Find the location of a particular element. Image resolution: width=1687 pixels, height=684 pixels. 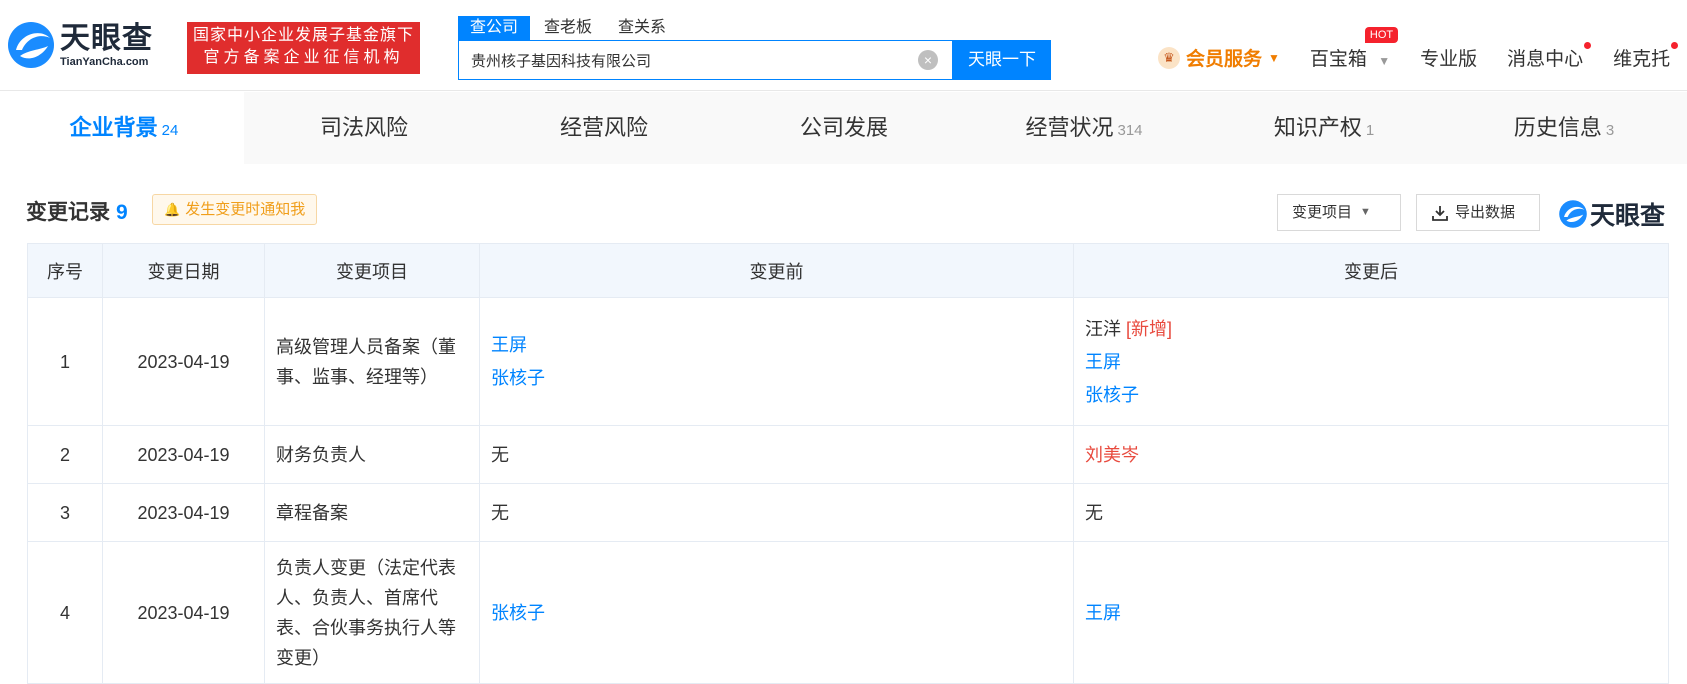

search-tab-boss: 查老板 is located at coordinates (568, 28).